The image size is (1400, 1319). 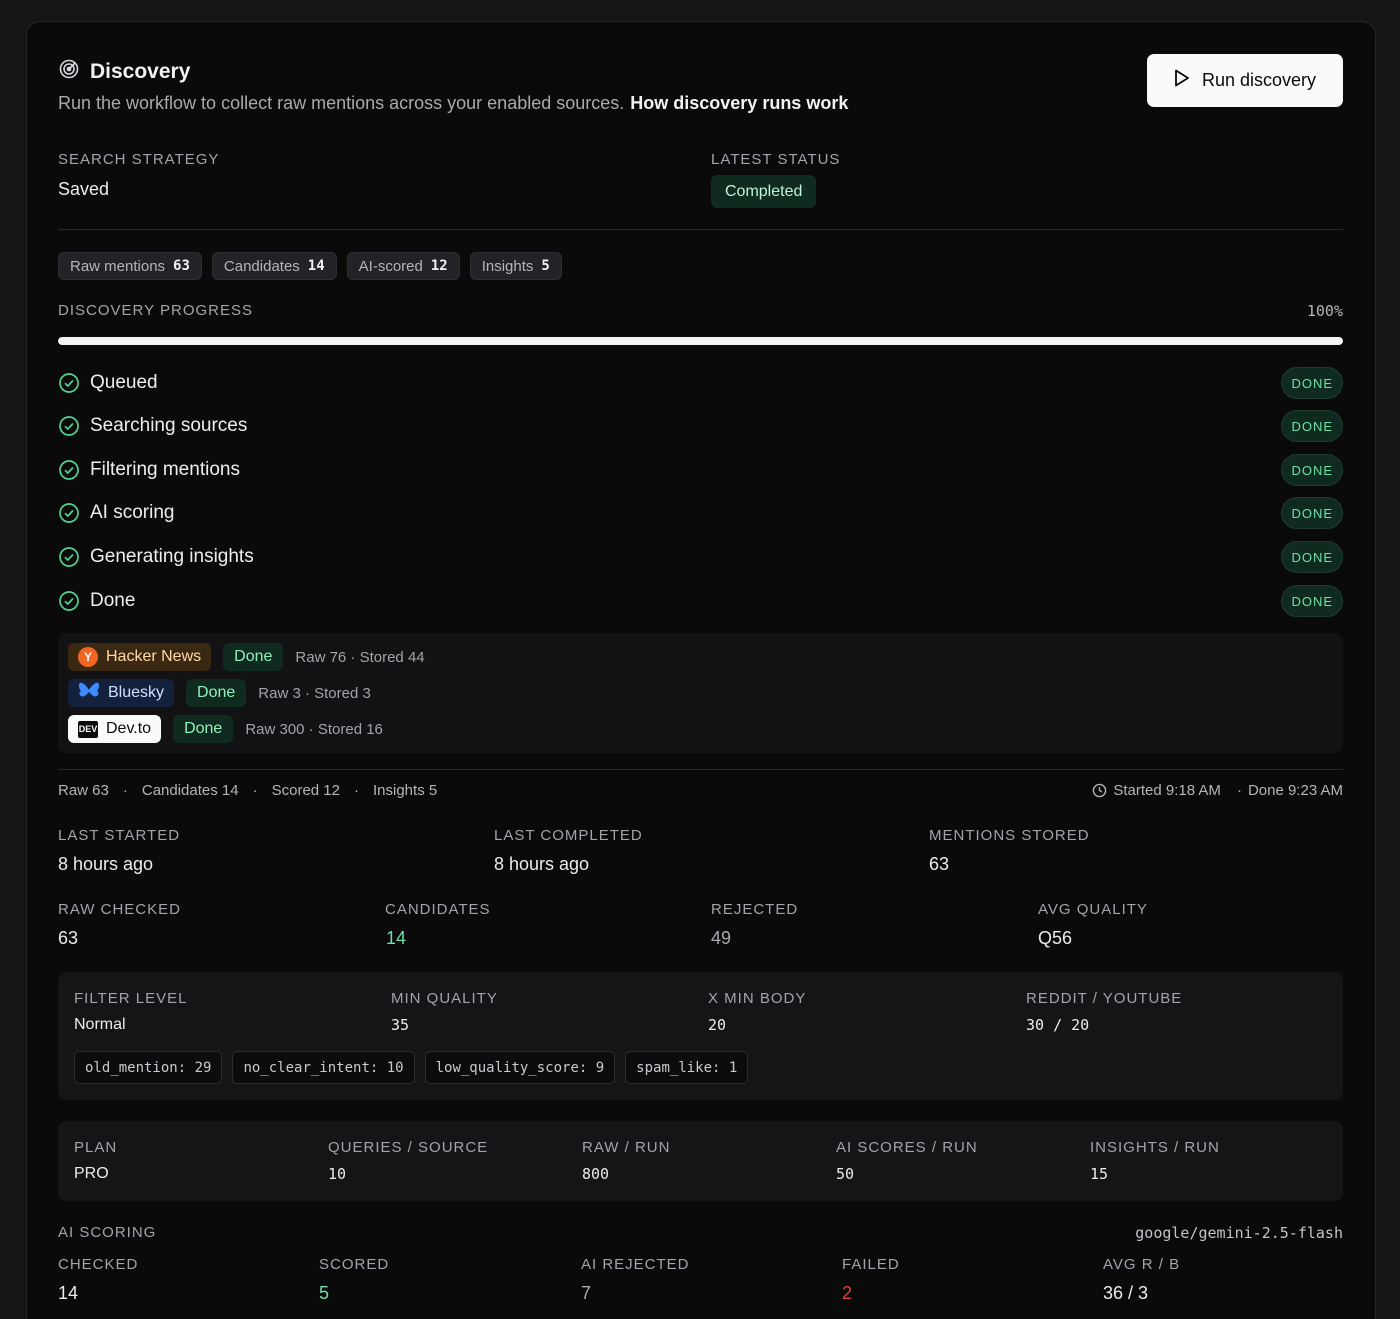 I want to click on last-completed-value: 8 hours ago, so click(x=542, y=864).